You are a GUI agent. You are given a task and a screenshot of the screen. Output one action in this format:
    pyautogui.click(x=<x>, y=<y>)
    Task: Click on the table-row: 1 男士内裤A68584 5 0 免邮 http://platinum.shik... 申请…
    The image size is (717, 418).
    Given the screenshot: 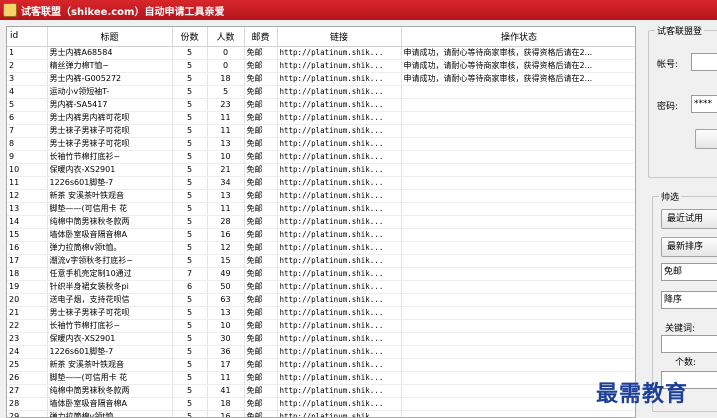 What is the action you would take?
    pyautogui.click(x=321, y=53)
    